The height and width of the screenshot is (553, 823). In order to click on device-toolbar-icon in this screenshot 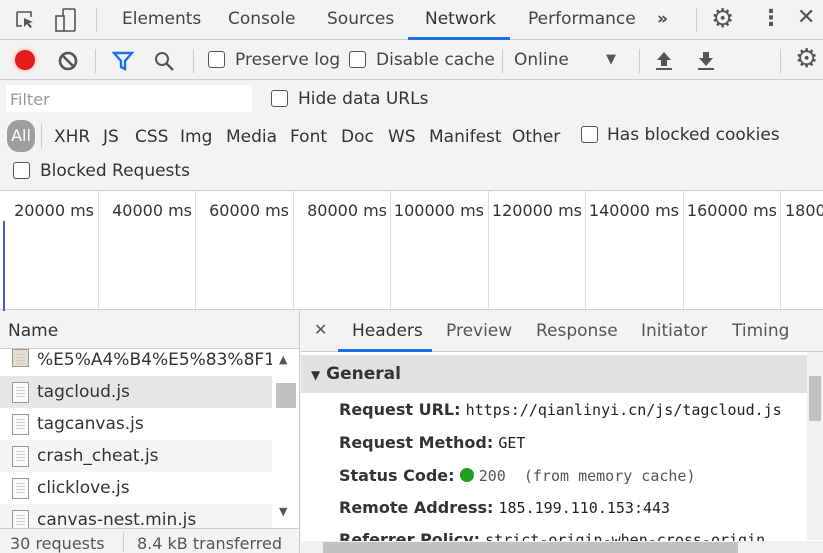, I will do `click(66, 20)`.